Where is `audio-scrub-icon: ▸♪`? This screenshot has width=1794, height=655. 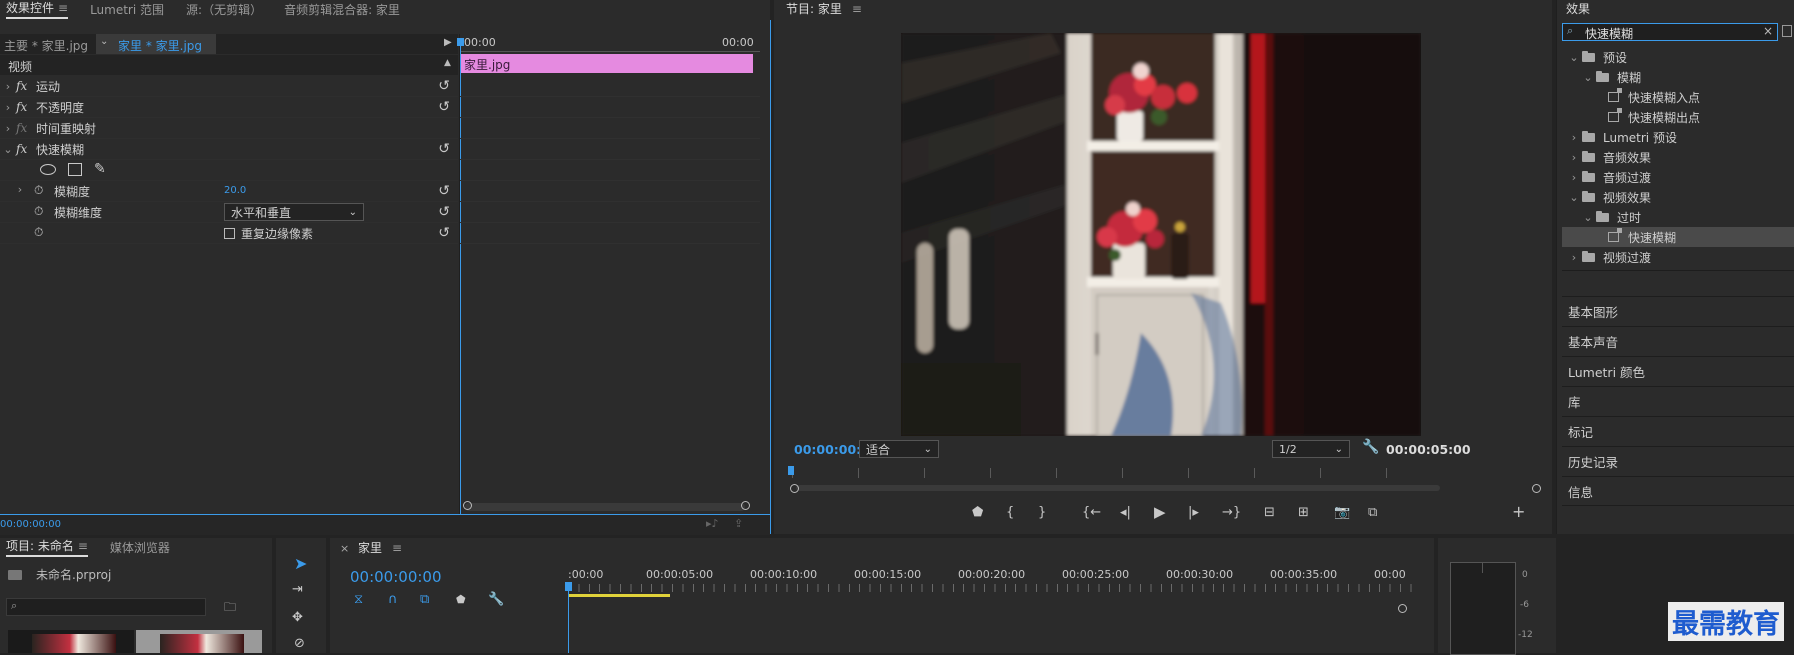
audio-scrub-icon: ▸♪ is located at coordinates (712, 523).